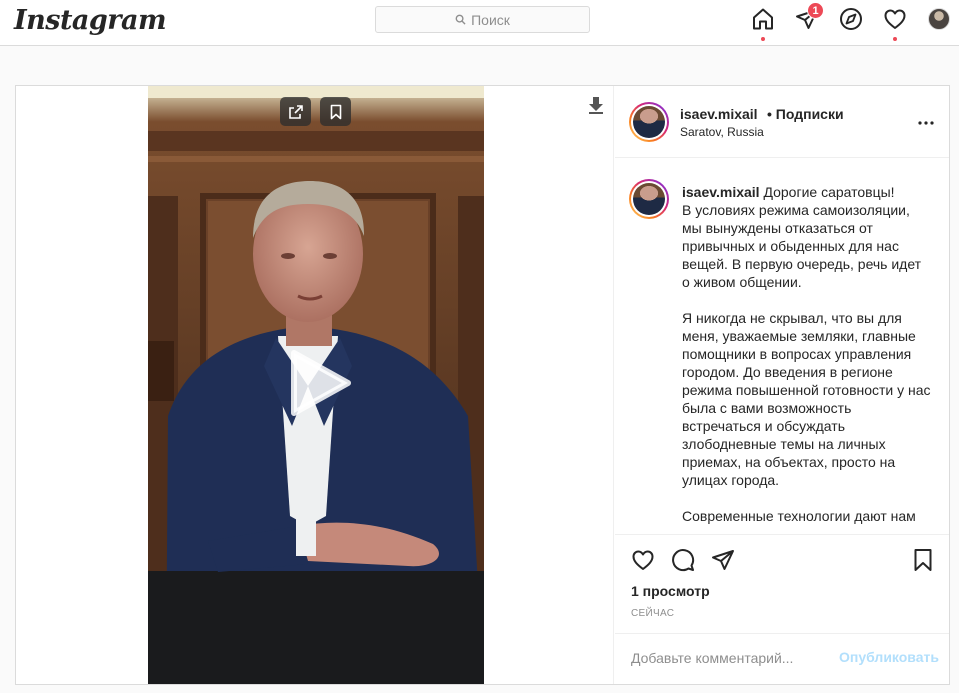 The width and height of the screenshot is (959, 693). Describe the element at coordinates (90, 20) in the screenshot. I see `instagram-logo: Instagram` at that location.